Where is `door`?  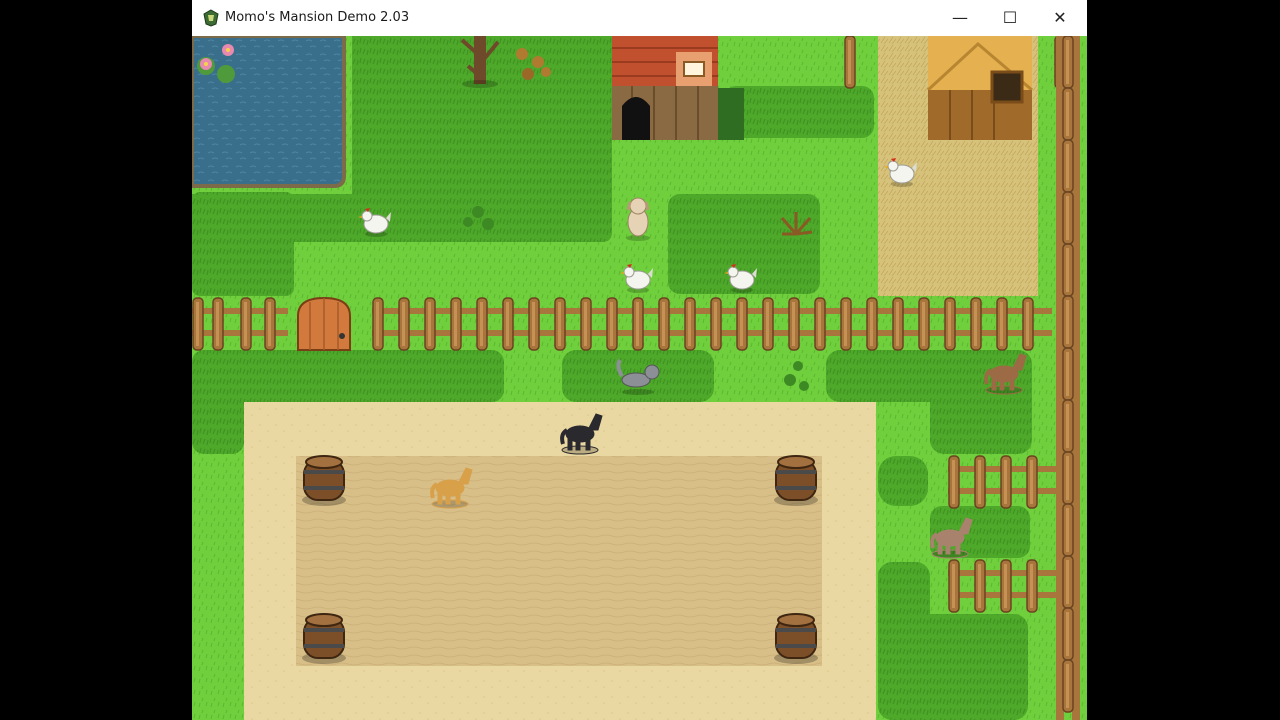 door is located at coordinates (324, 323).